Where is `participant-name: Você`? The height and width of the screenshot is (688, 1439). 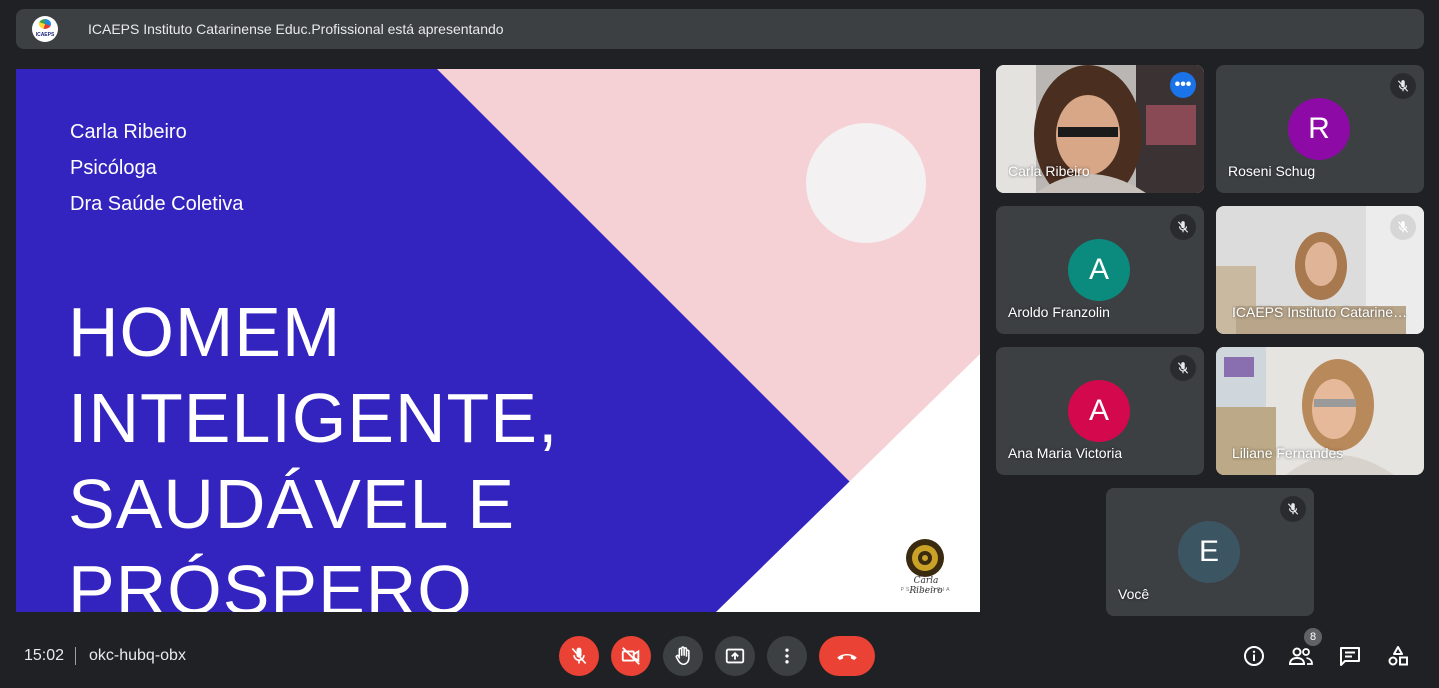
participant-name: Você is located at coordinates (1134, 594).